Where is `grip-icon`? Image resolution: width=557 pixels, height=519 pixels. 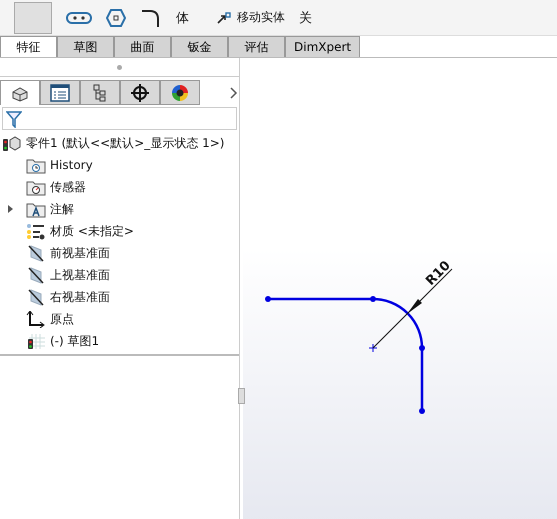
grip-icon is located at coordinates (119, 67).